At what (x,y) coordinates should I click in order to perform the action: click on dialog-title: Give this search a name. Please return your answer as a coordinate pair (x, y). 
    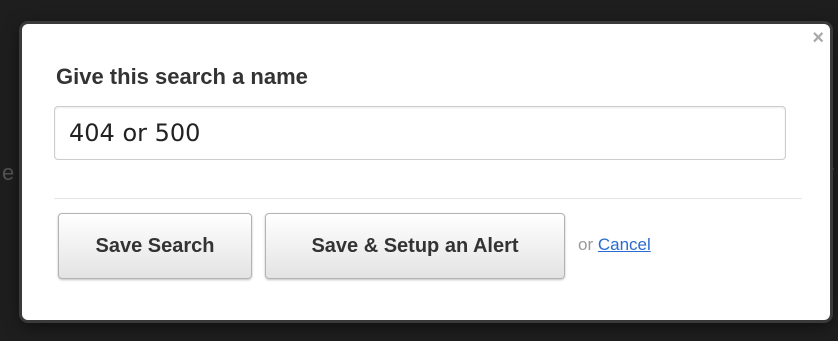
    Looking at the image, I should click on (182, 76).